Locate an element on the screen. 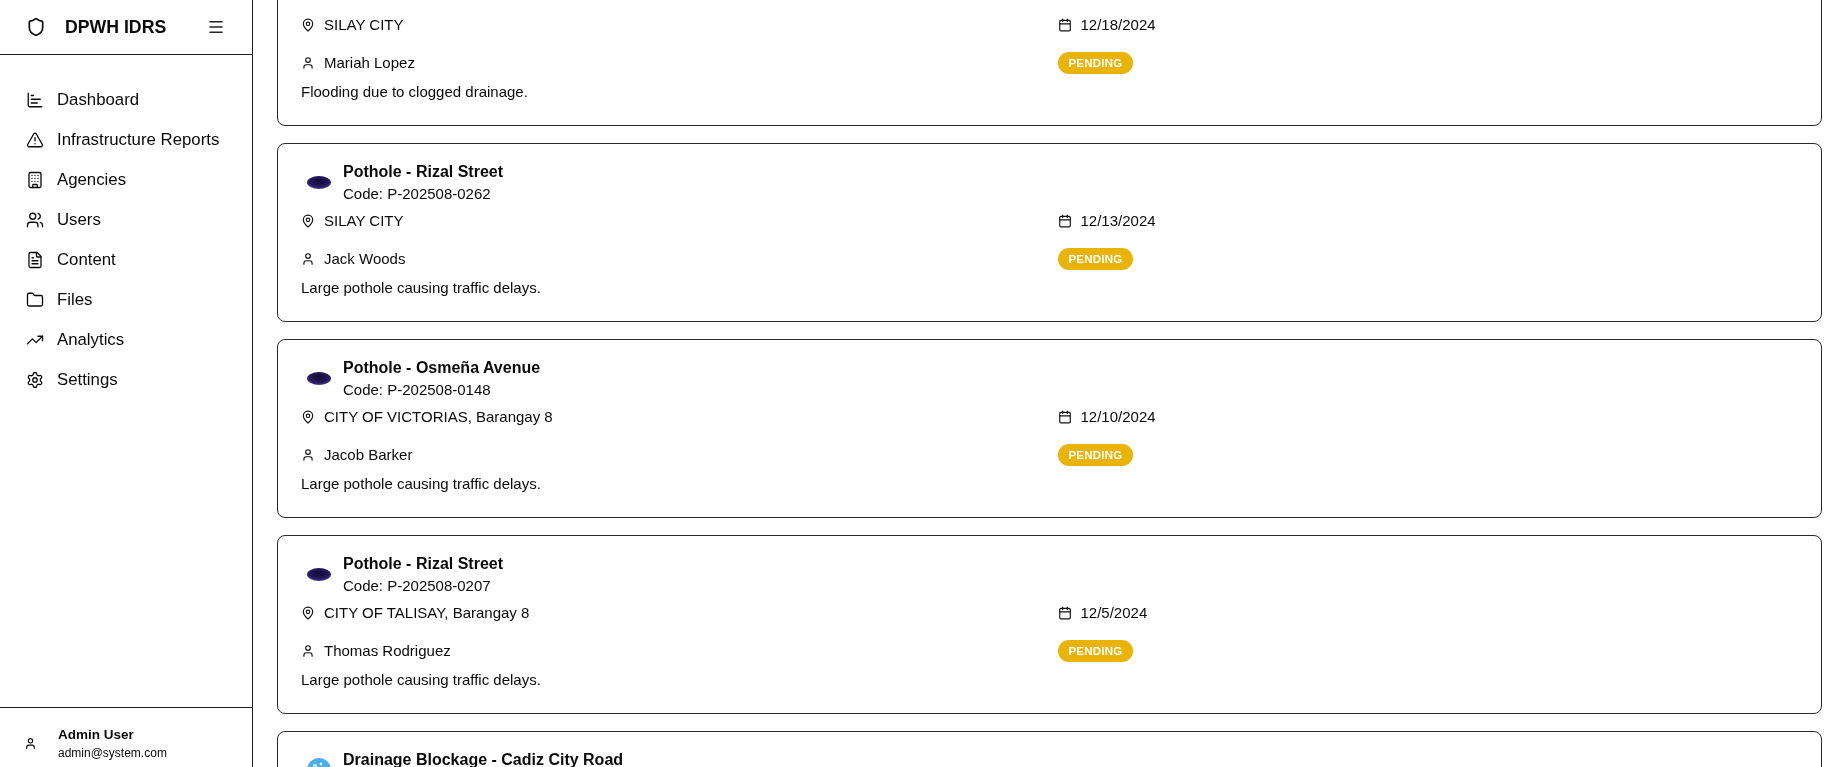 The height and width of the screenshot is (767, 1844). warning-icon is located at coordinates (35, 140).